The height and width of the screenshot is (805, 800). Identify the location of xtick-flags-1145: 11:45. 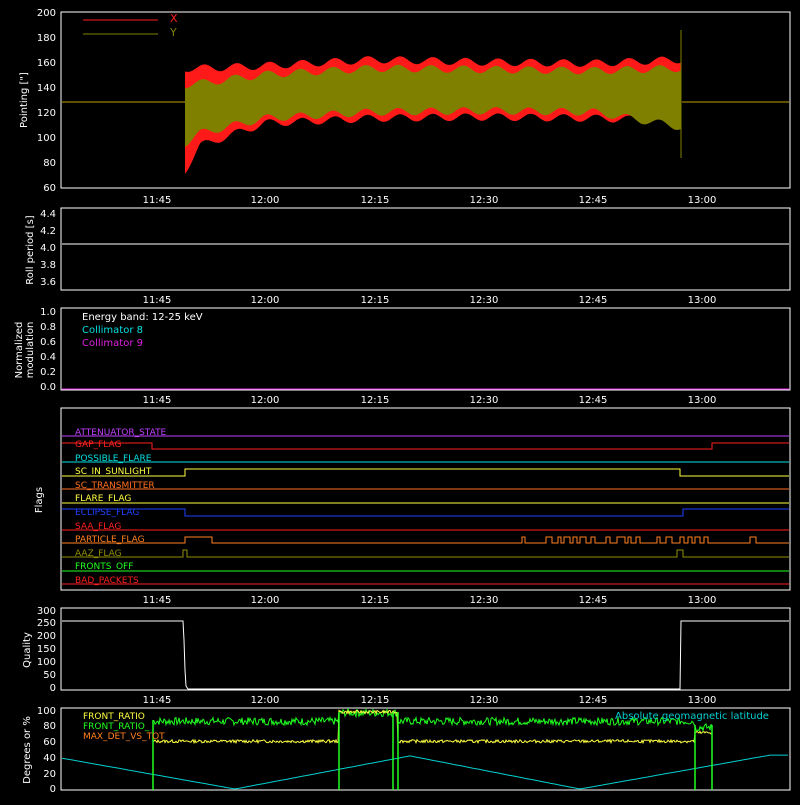
(157, 600).